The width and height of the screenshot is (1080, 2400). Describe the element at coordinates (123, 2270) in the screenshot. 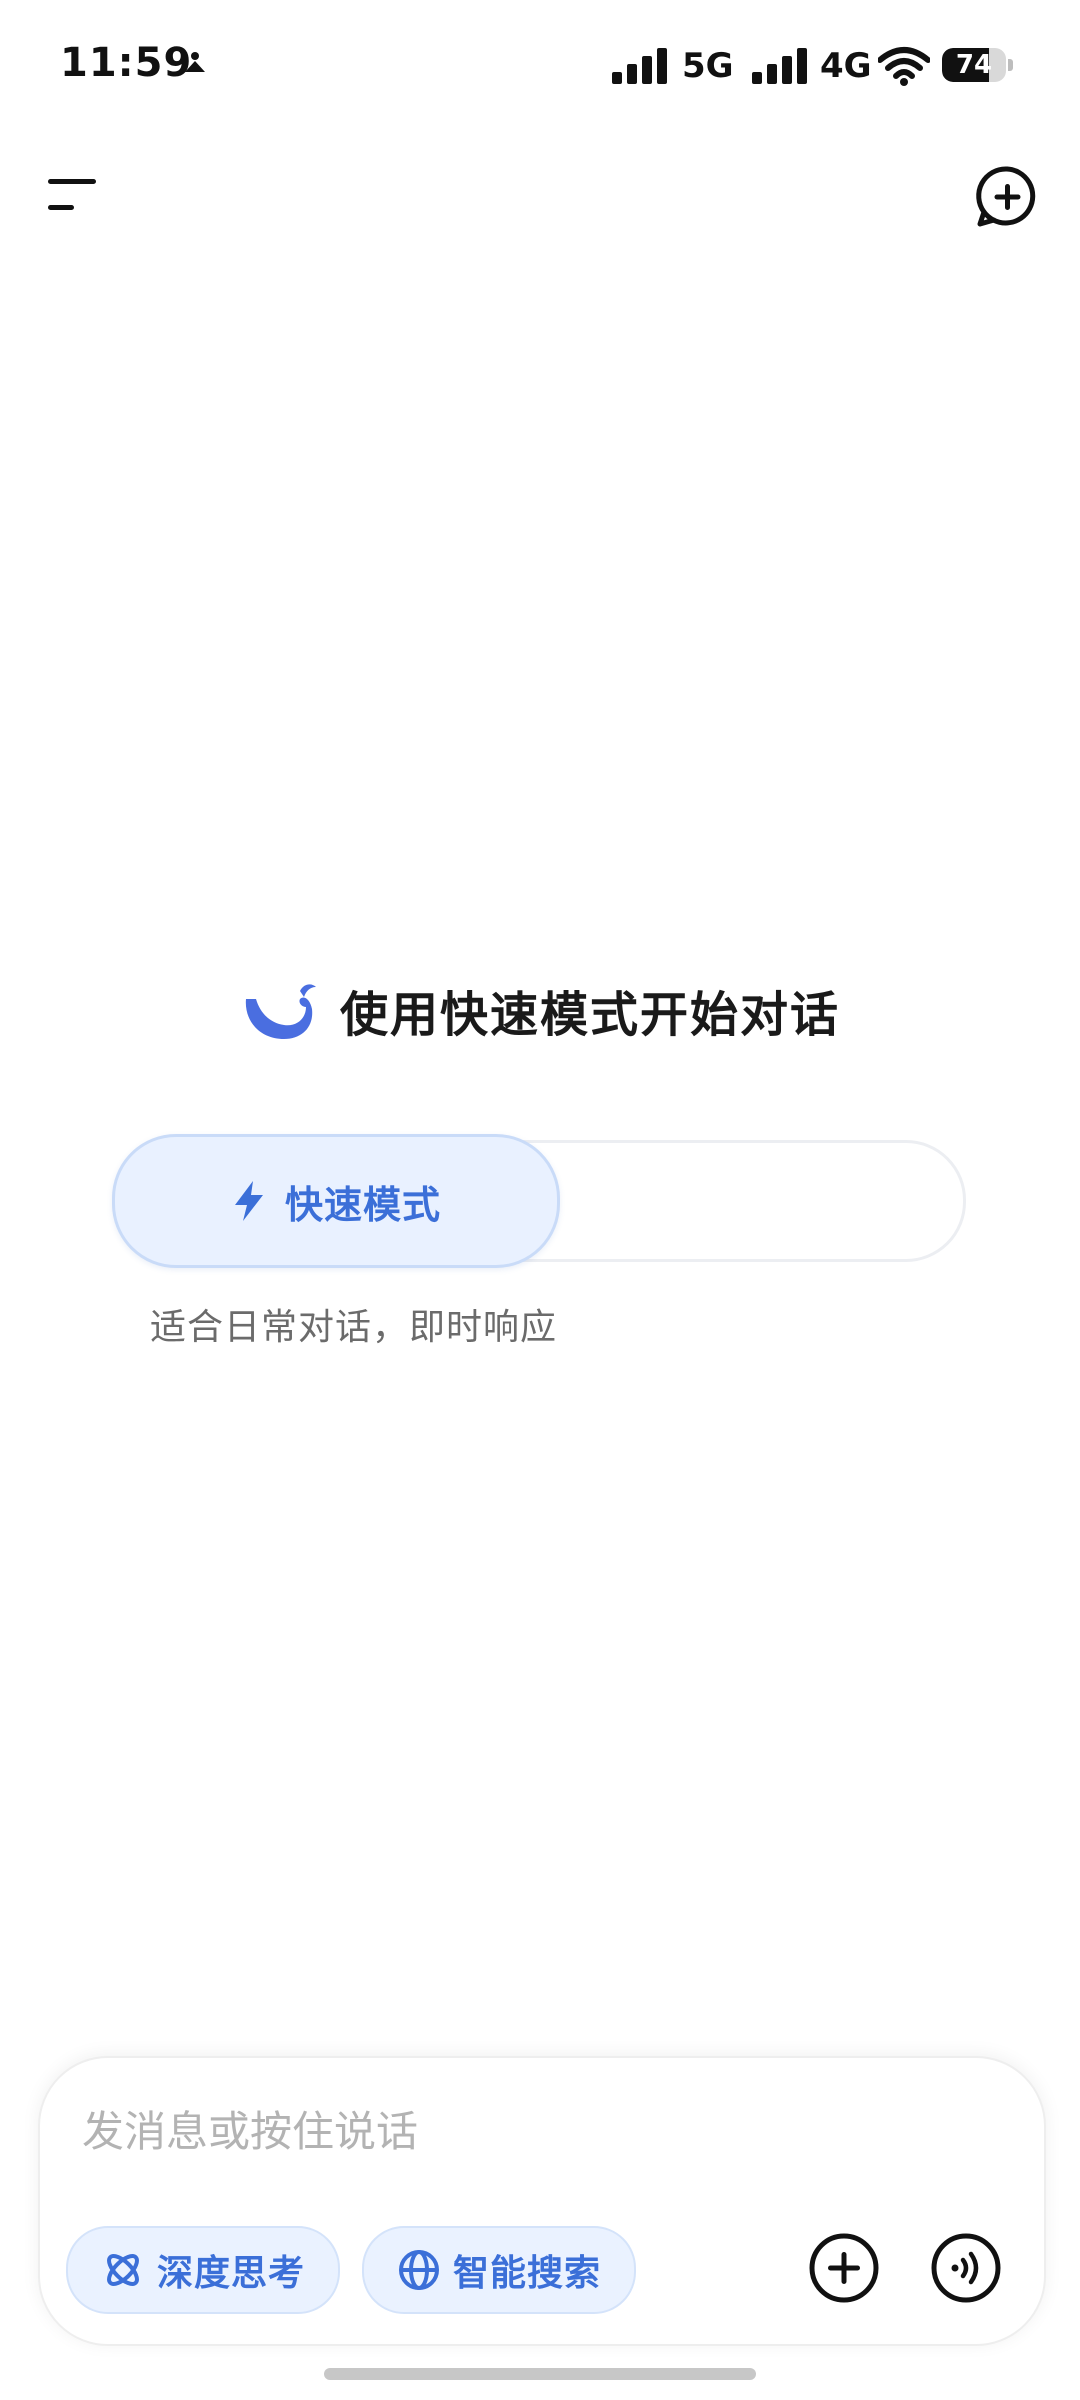

I see `atom-icon` at that location.